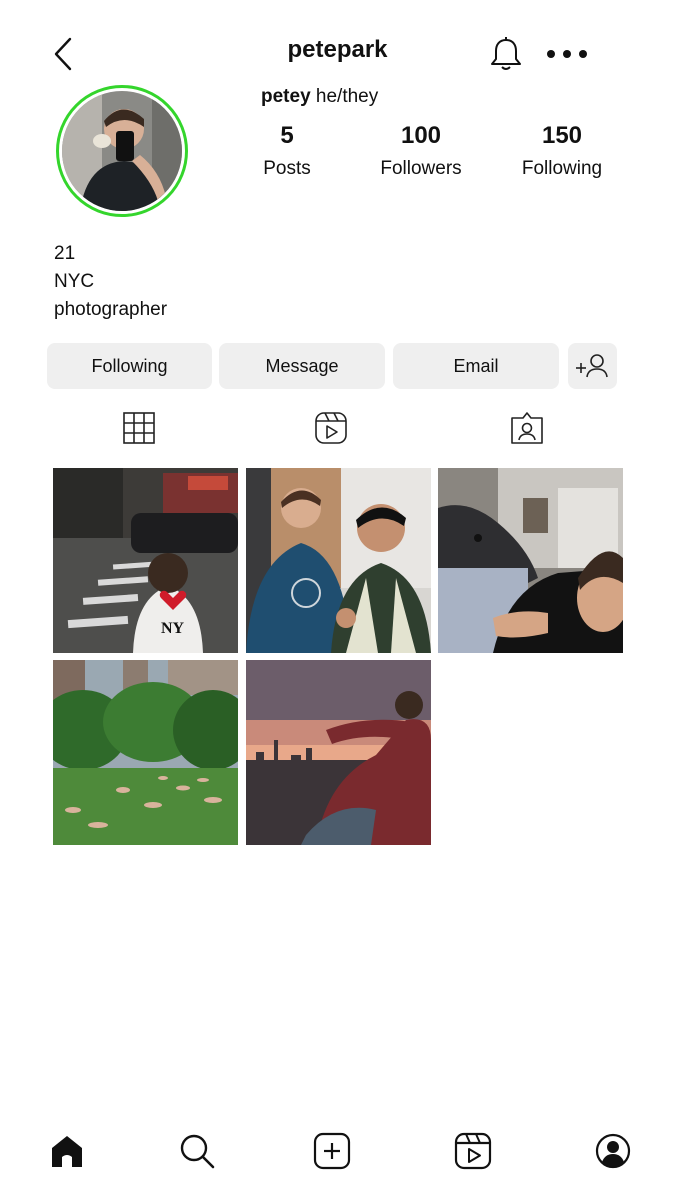  Describe the element at coordinates (338, 560) in the screenshot. I see `post-thumbnail-friends-photo` at that location.